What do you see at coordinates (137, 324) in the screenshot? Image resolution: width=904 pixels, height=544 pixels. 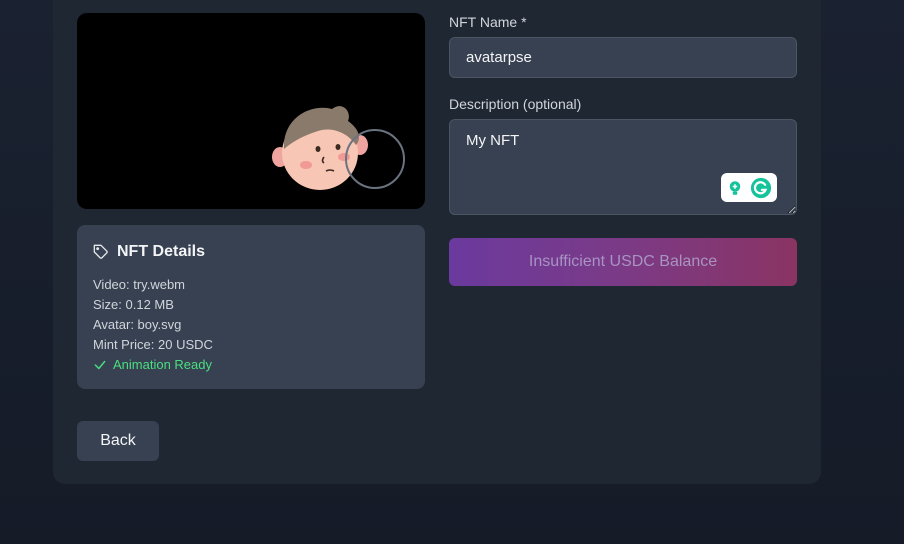 I see `avatar-info: Avatar: boy.svg` at bounding box center [137, 324].